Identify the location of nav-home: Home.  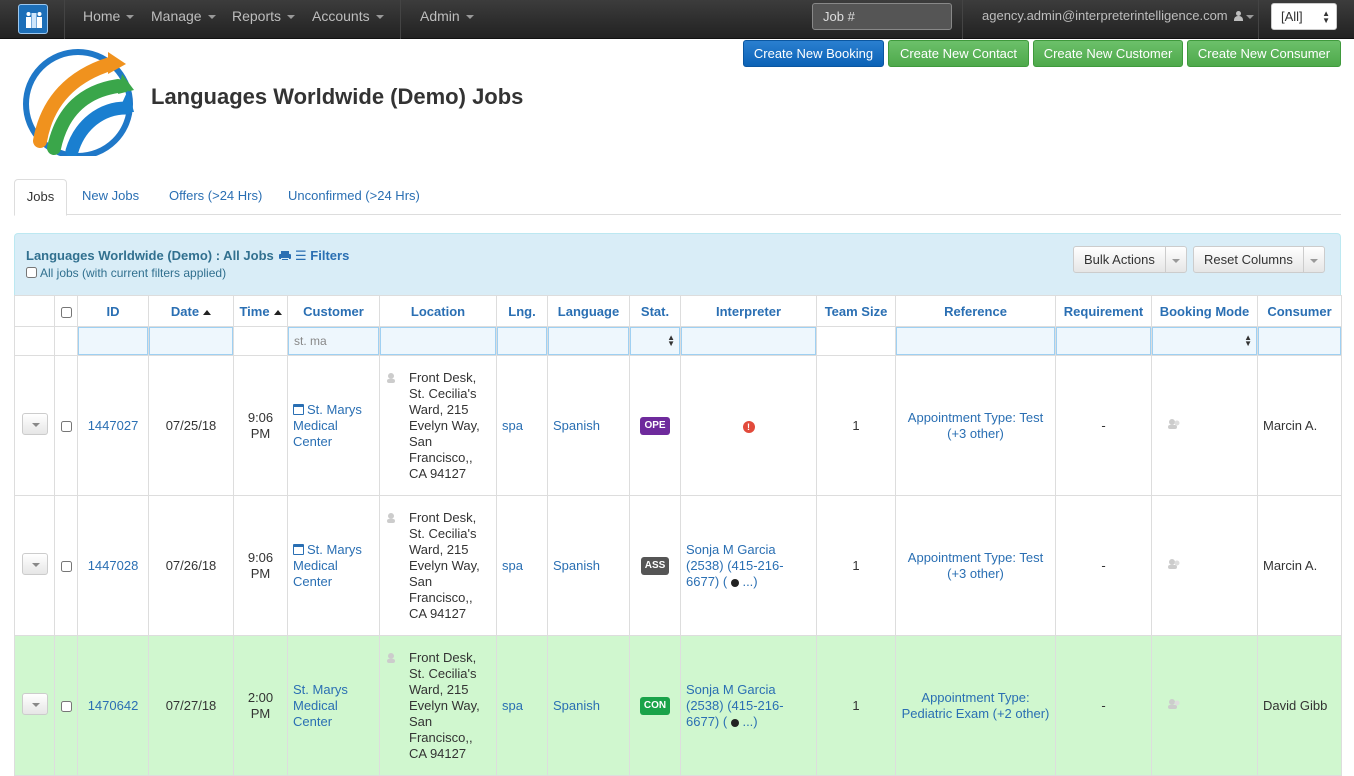
(109, 19).